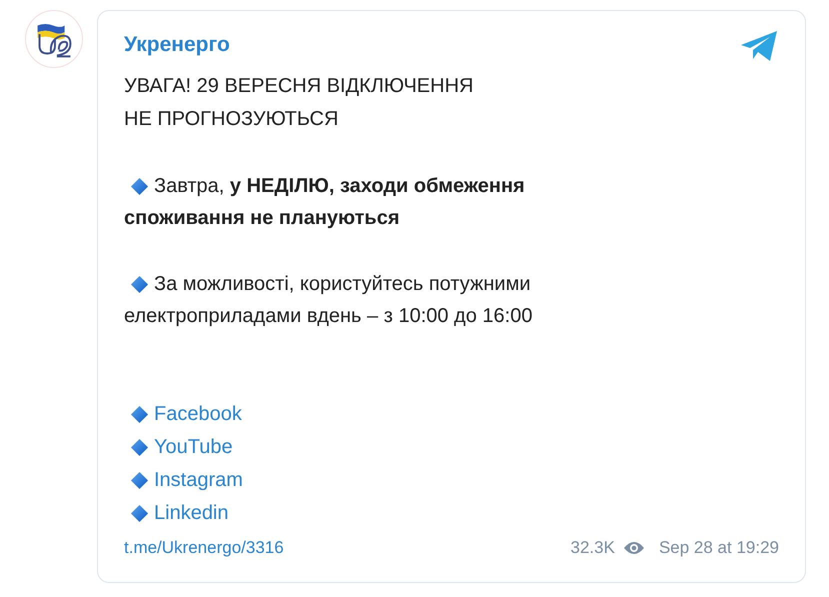 The width and height of the screenshot is (829, 597). What do you see at coordinates (54, 39) in the screenshot?
I see `channel-avatar` at bounding box center [54, 39].